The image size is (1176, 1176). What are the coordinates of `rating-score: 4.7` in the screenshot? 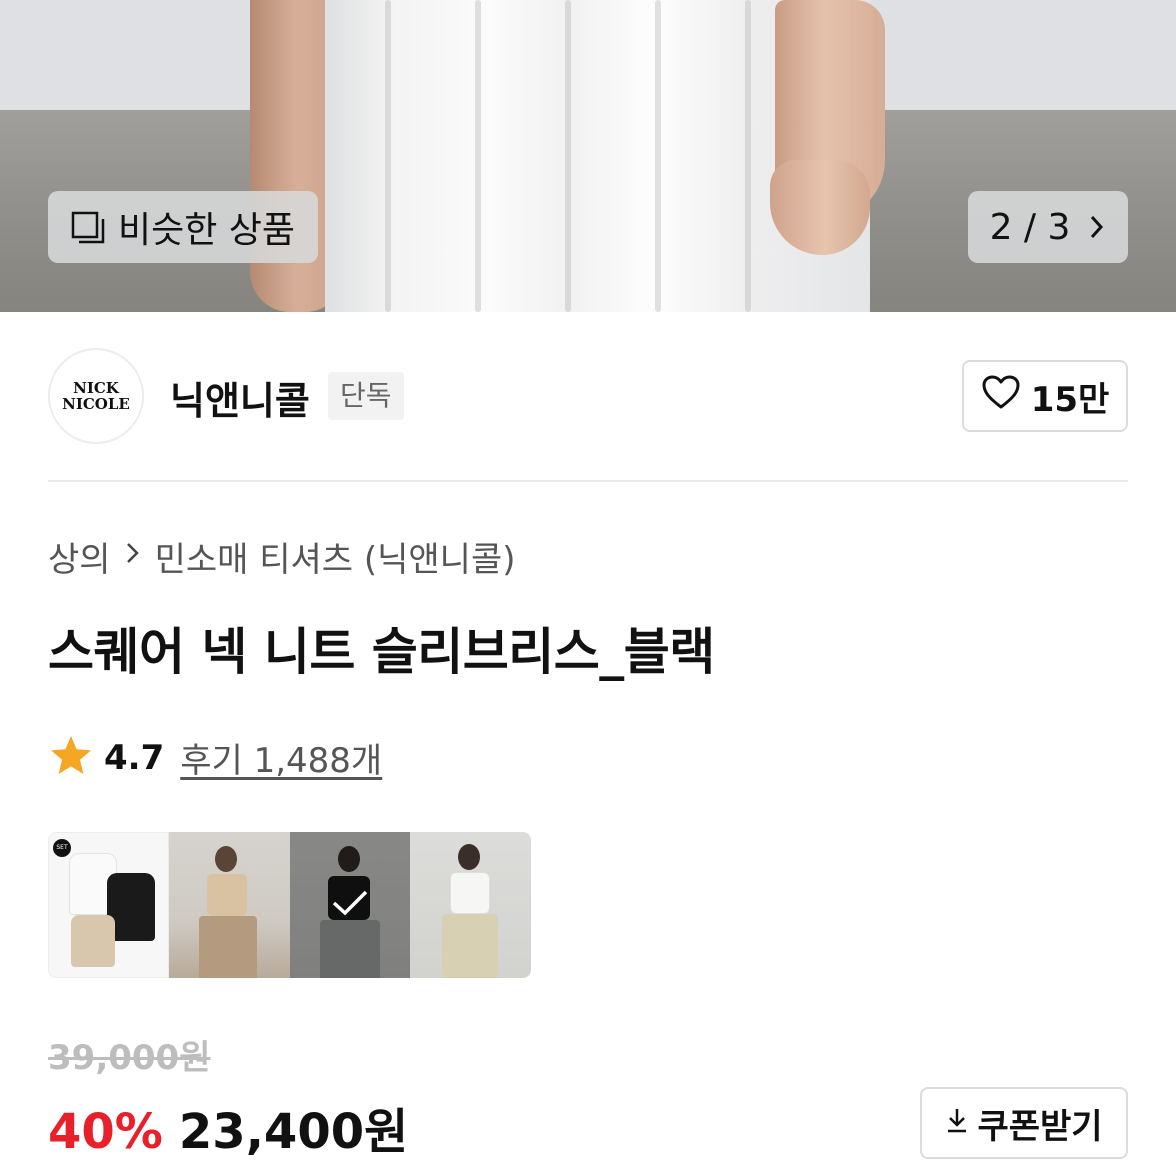 It's located at (134, 757).